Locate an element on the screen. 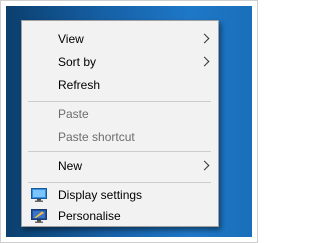 The width and height of the screenshot is (320, 243). menu-item-label: New is located at coordinates (70, 166).